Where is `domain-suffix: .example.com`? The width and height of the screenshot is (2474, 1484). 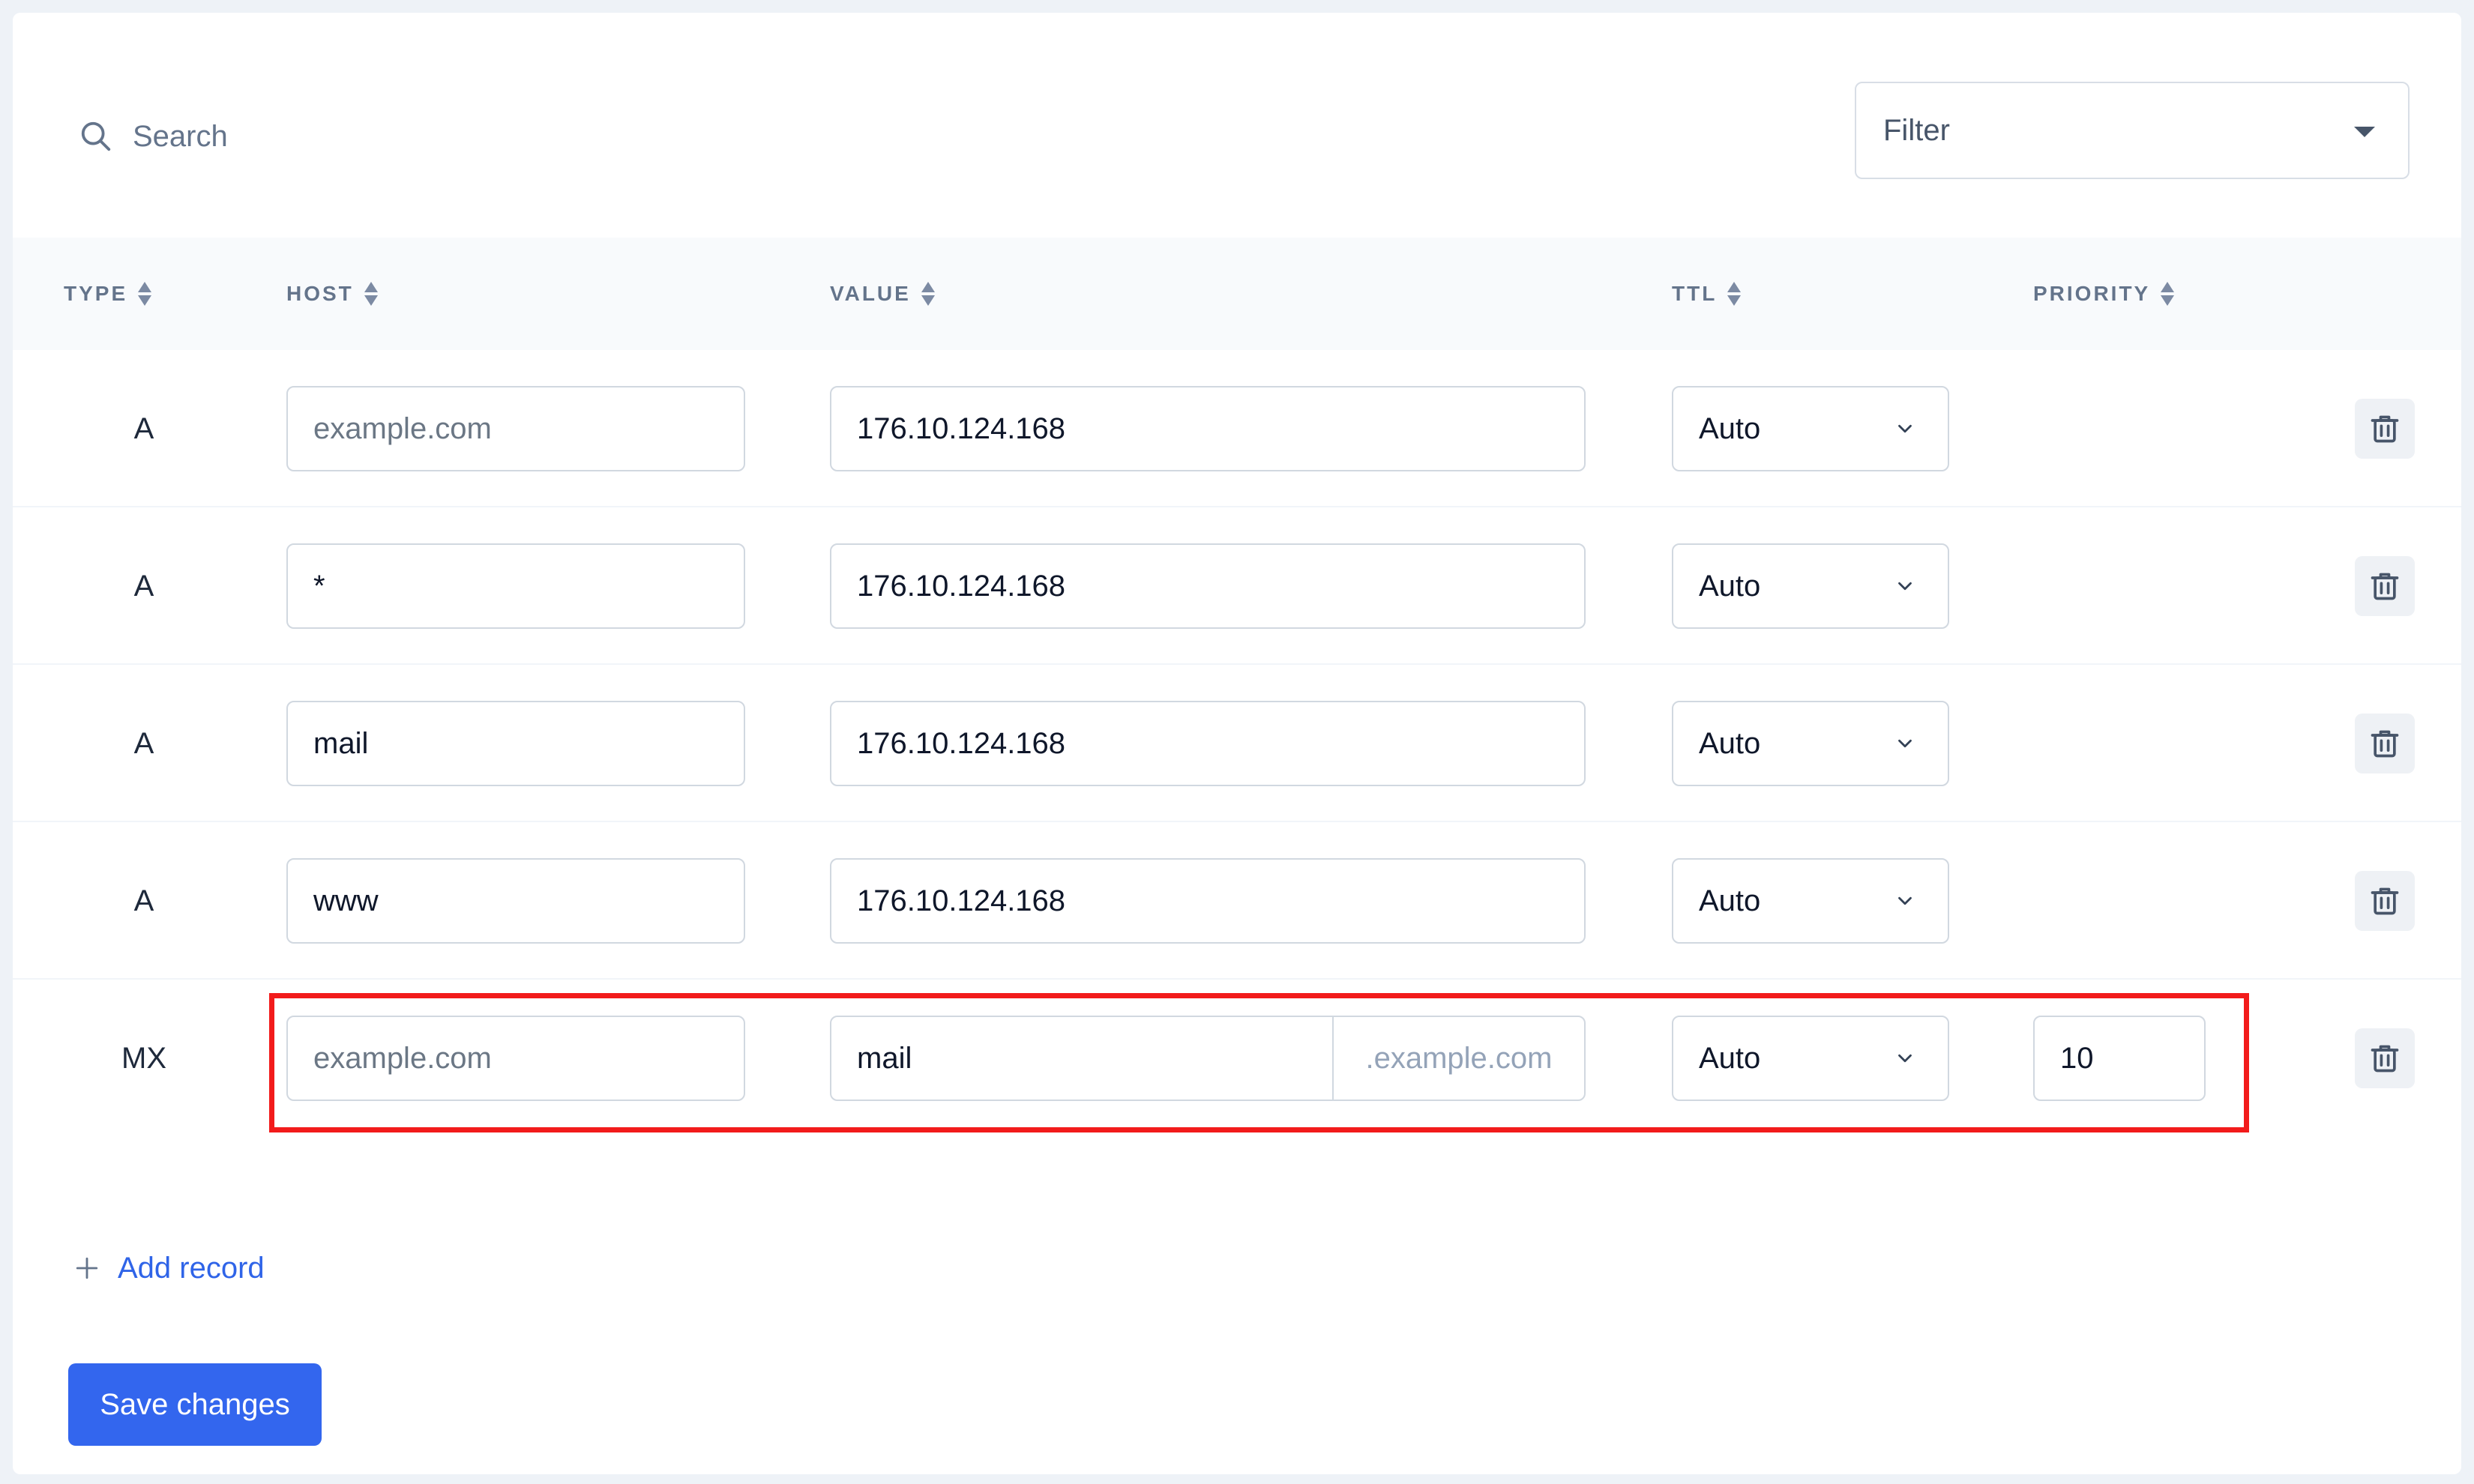
domain-suffix: .example.com is located at coordinates (1458, 1058).